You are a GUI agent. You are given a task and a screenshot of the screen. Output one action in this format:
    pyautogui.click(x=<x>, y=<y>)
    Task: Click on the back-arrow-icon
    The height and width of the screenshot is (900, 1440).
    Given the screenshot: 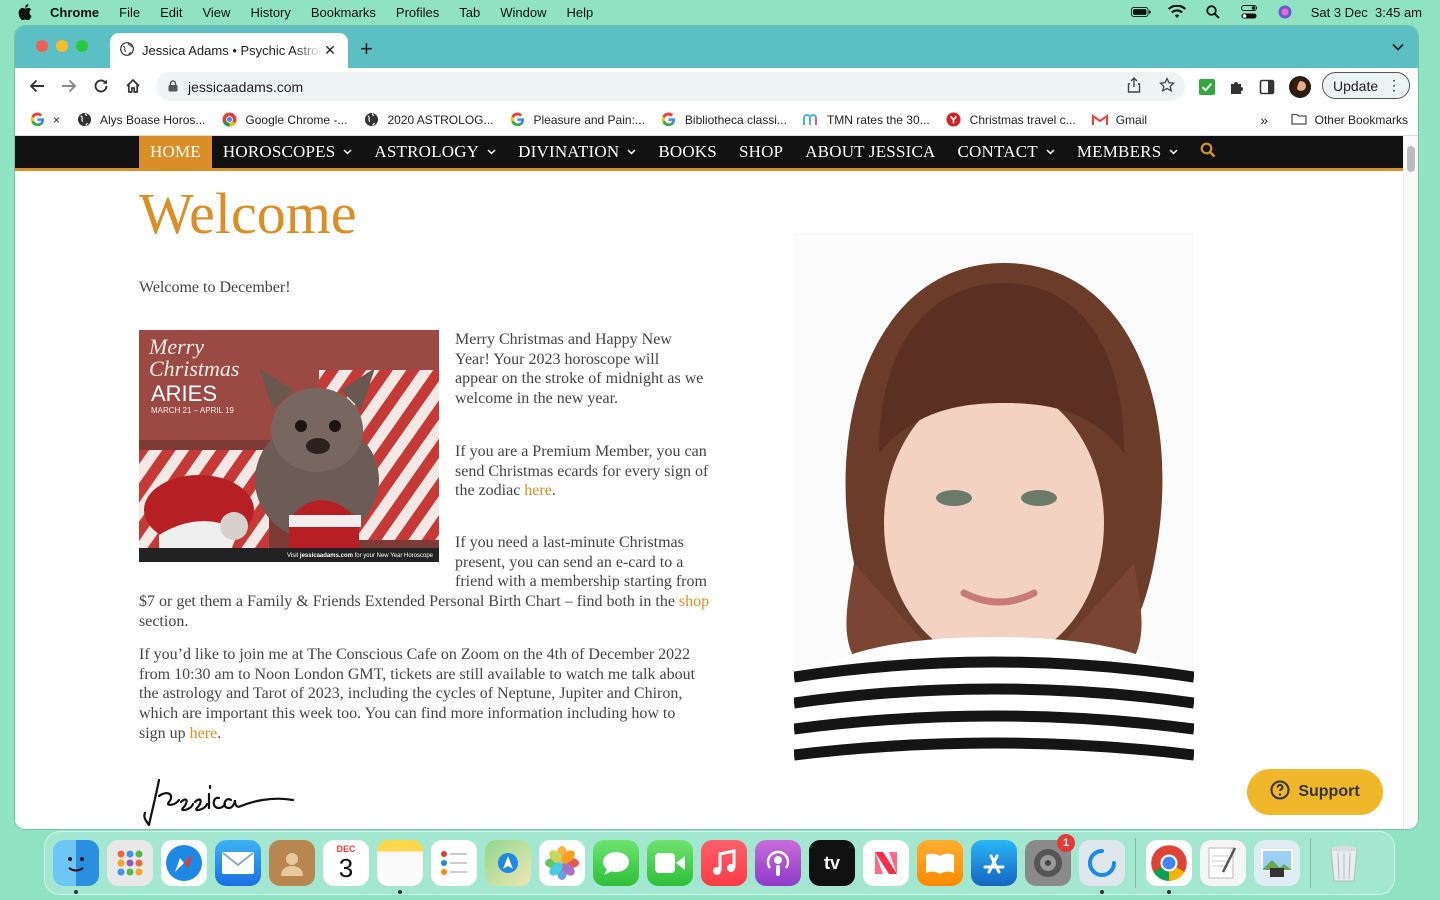 What is the action you would take?
    pyautogui.click(x=37, y=86)
    